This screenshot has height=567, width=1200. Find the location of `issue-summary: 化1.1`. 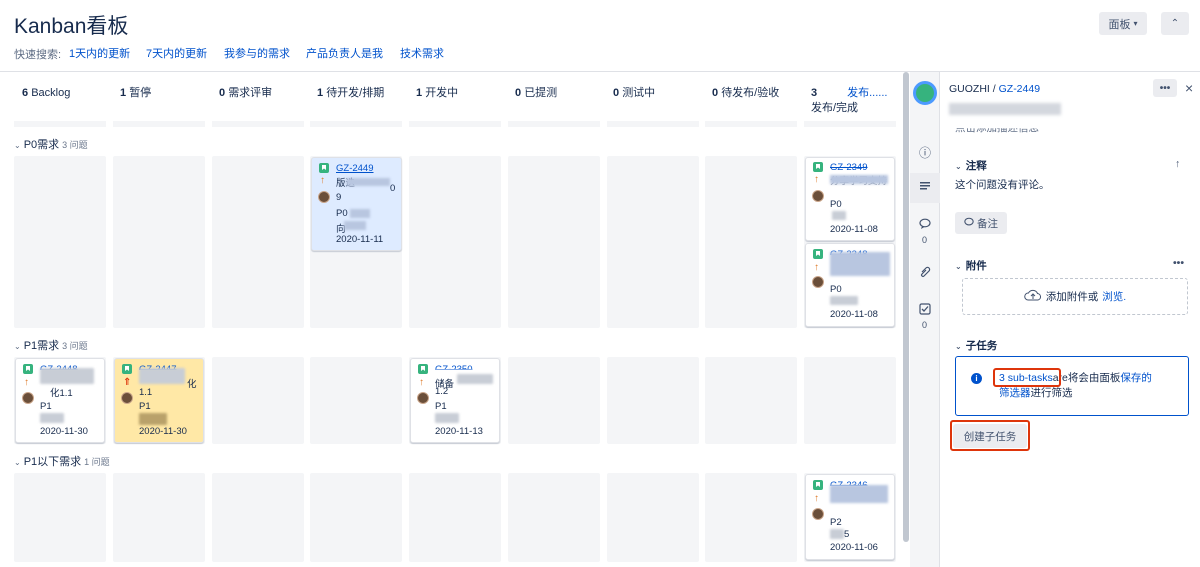

issue-summary: 化1.1 is located at coordinates (61, 393).